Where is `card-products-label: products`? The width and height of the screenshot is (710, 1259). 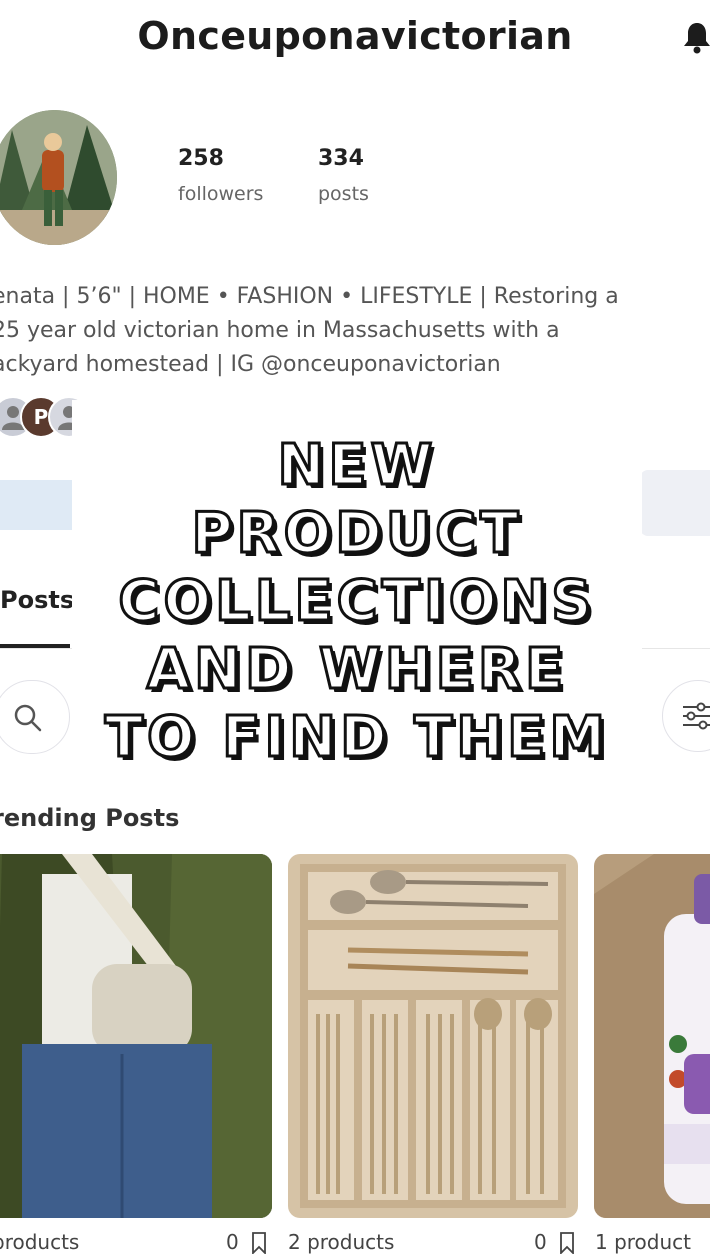
card-products-label: products is located at coordinates (40, 1242).